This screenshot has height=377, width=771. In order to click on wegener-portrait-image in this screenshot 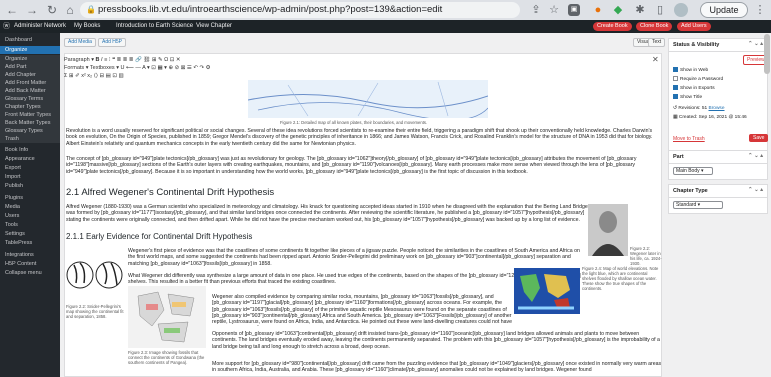, I will do `click(608, 230)`.